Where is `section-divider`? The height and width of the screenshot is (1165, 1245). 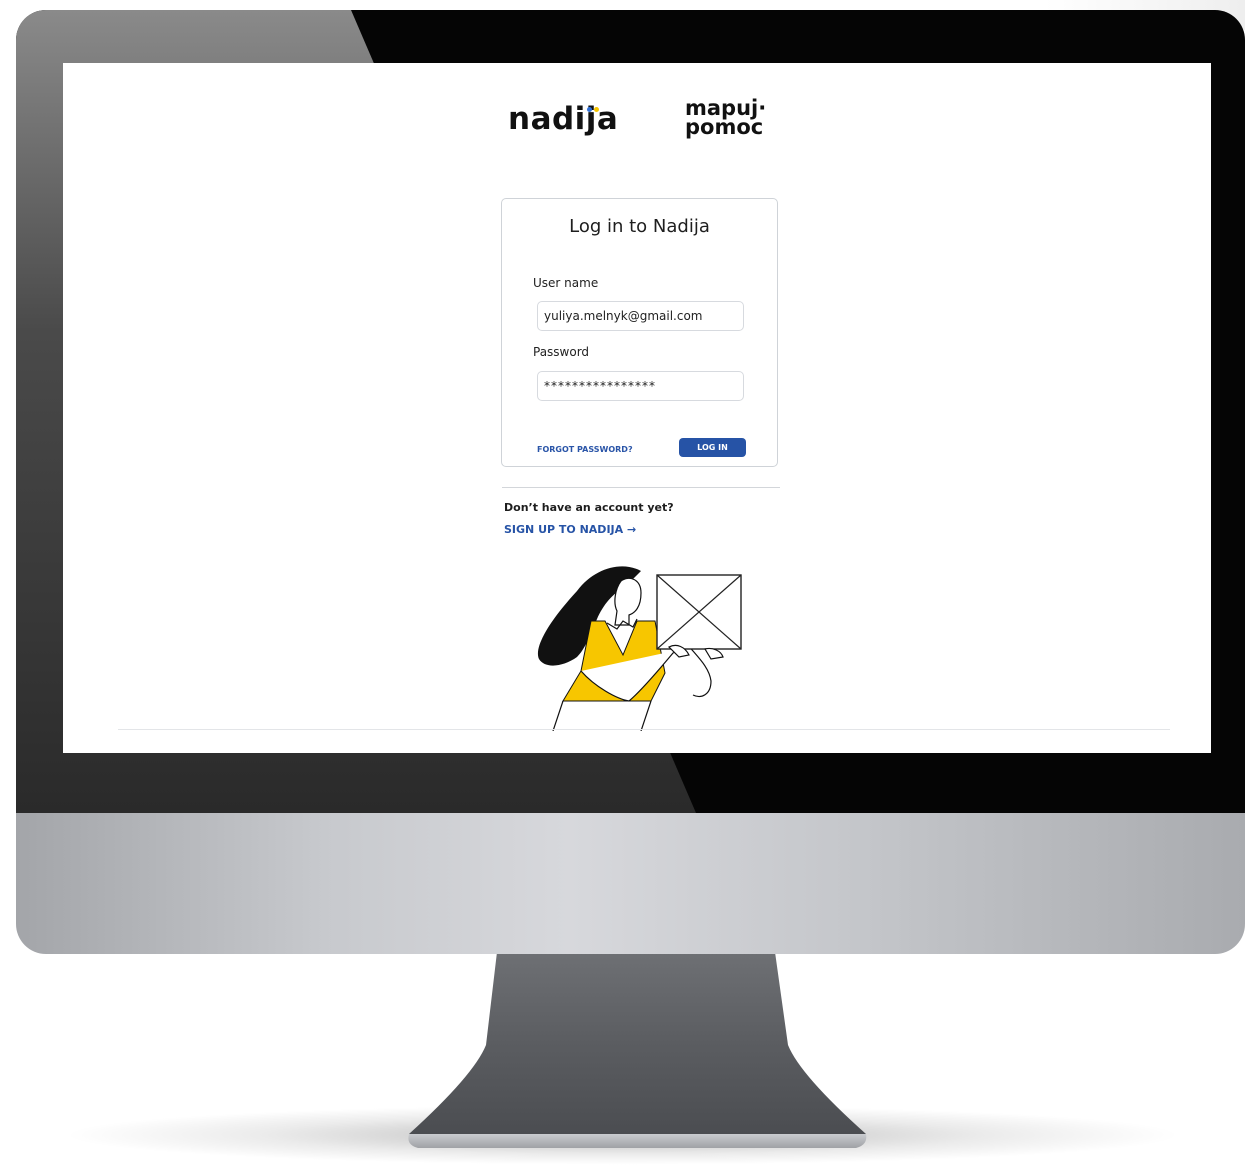 section-divider is located at coordinates (641, 487).